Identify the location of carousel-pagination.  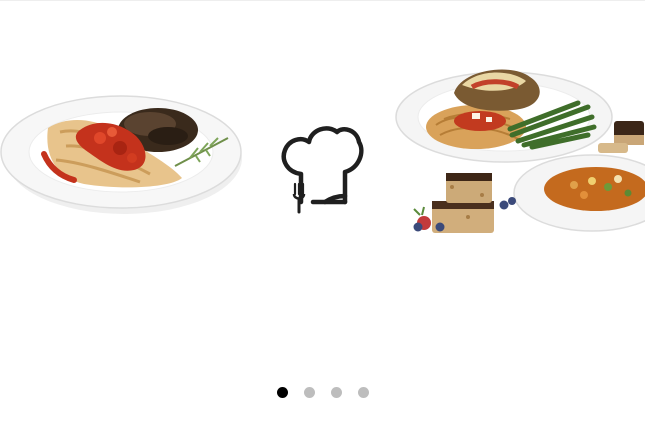
(322, 392).